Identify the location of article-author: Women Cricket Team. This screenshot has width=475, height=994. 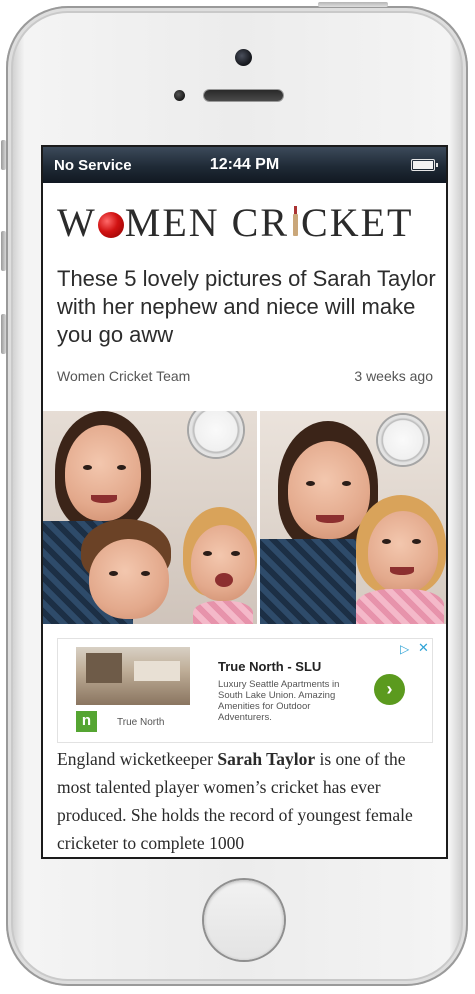
(123, 376).